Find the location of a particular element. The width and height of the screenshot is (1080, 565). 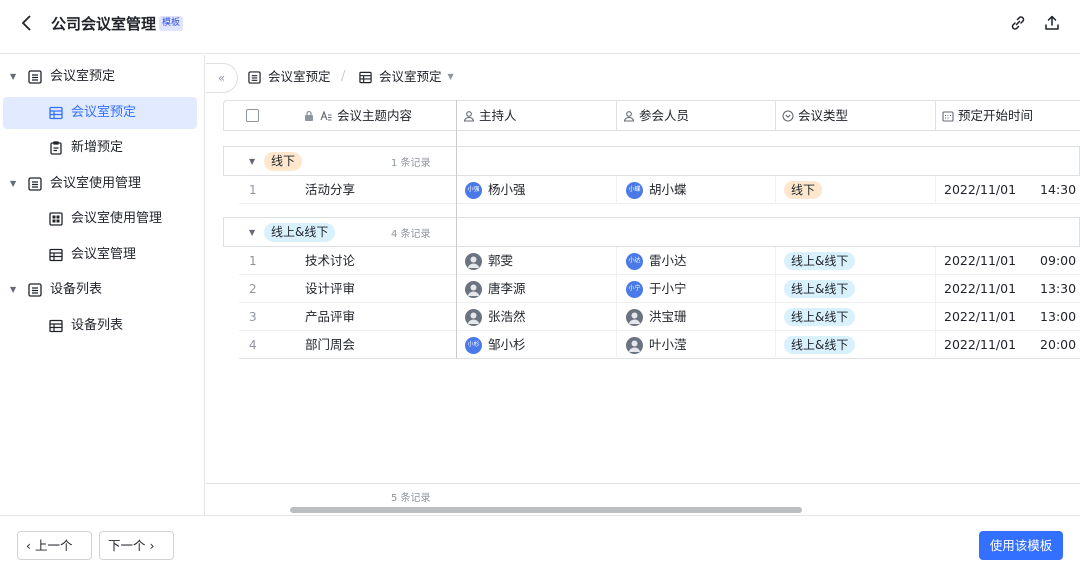

column-header-label: 主持人 is located at coordinates (498, 115).